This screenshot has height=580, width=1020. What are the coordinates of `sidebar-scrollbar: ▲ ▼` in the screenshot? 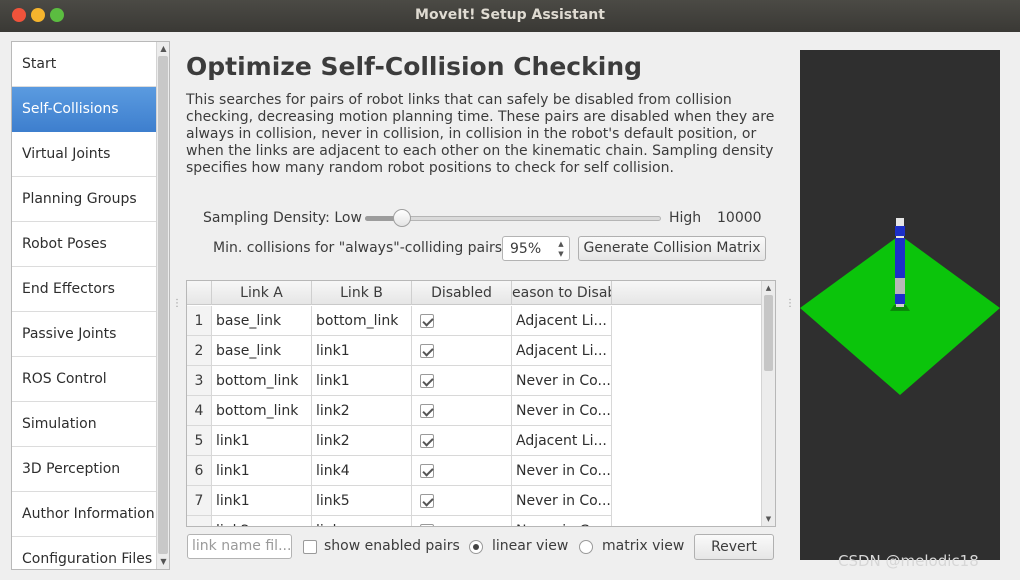 It's located at (162, 305).